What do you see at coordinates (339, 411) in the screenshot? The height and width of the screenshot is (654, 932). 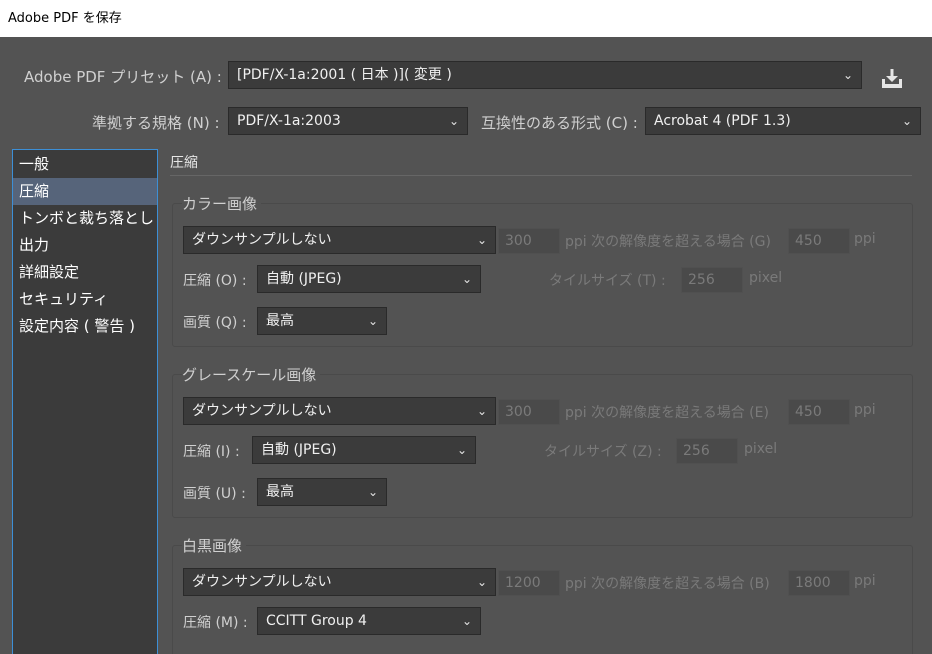 I see `gray-downsample-select: ダウンサンプルしない ⌄` at bounding box center [339, 411].